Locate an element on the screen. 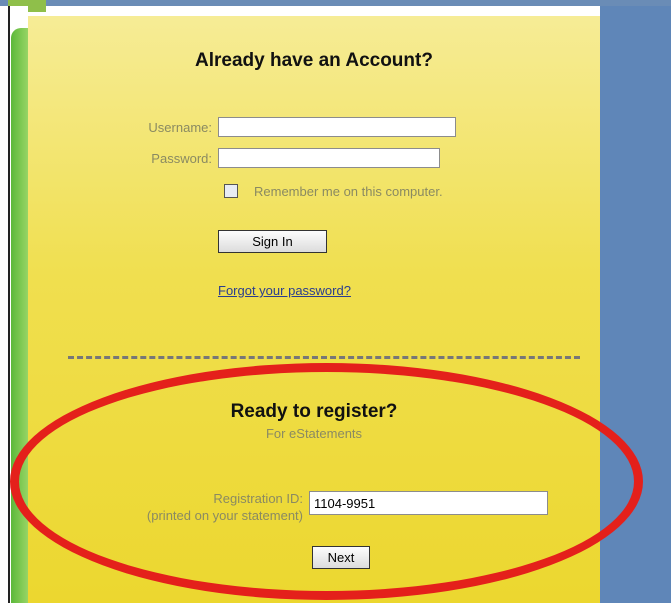  login-heading: Already have an Account? is located at coordinates (314, 60).